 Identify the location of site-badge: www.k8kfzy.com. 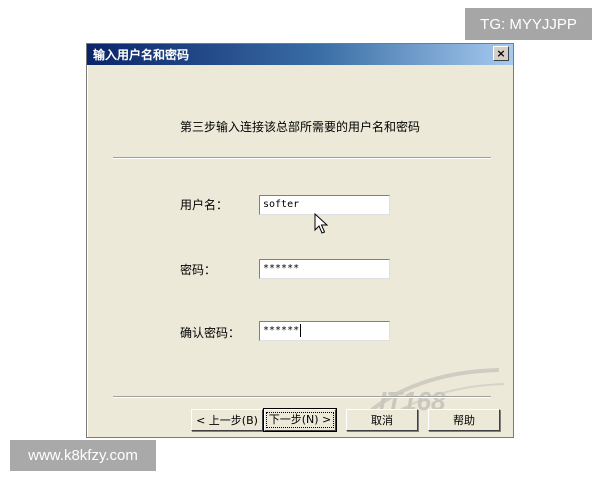
(83, 455).